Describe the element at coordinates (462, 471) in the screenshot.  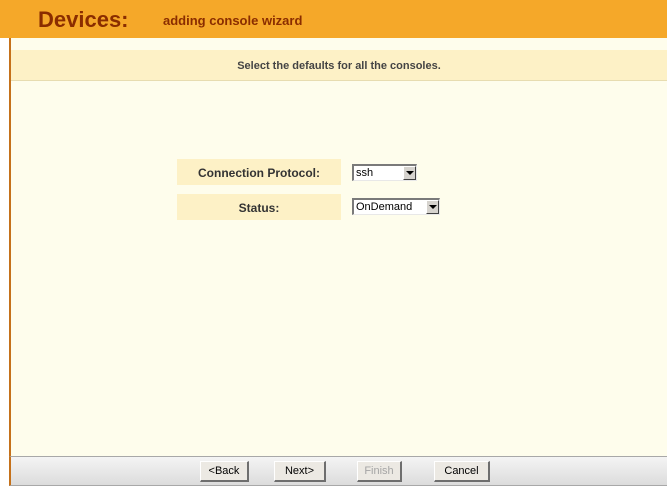
I see `cancel-button: Cancel` at that location.